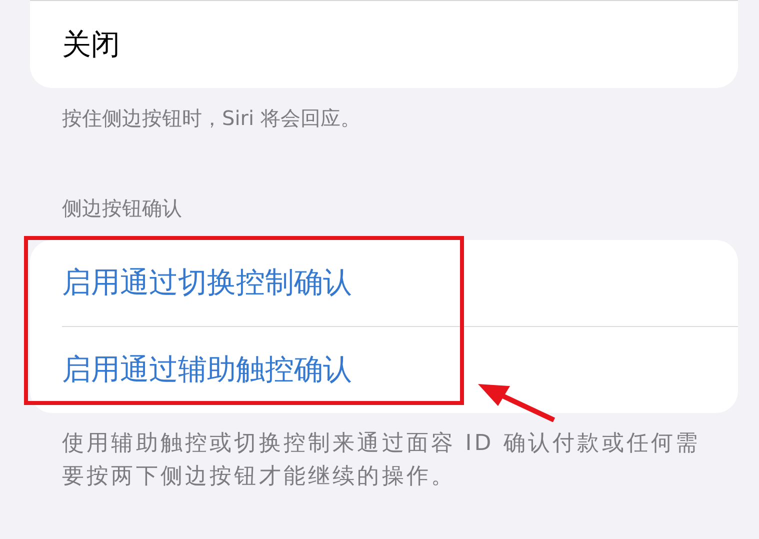 The height and width of the screenshot is (539, 759). Describe the element at coordinates (207, 283) in the screenshot. I see `option-link: 启用通过切换控制确认` at that location.